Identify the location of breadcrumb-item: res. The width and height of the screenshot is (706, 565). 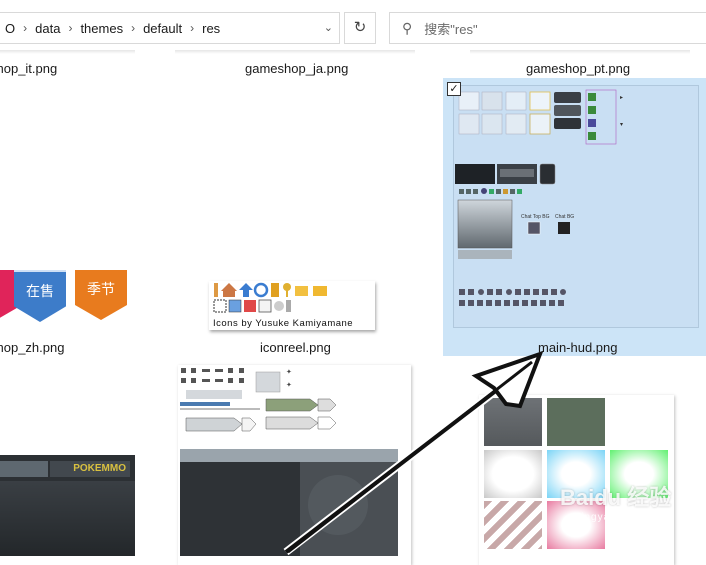
(211, 28).